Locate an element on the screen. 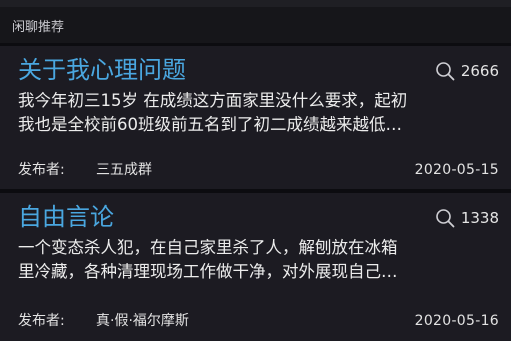 Image resolution: width=511 pixels, height=341 pixels. excerpt-line: 一个变态杀人犯，在自己家里杀了人，解刨放在冰箱 is located at coordinates (208, 247).